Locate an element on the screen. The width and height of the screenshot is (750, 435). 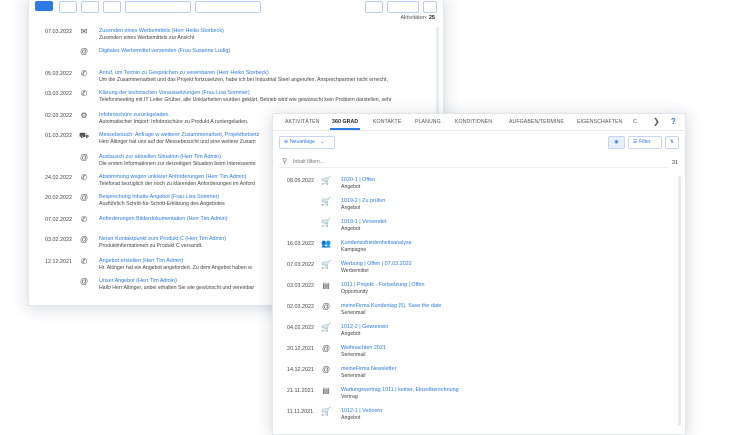
record-title-link: 1012-2 | Gewonnen is located at coordinates (364, 327).